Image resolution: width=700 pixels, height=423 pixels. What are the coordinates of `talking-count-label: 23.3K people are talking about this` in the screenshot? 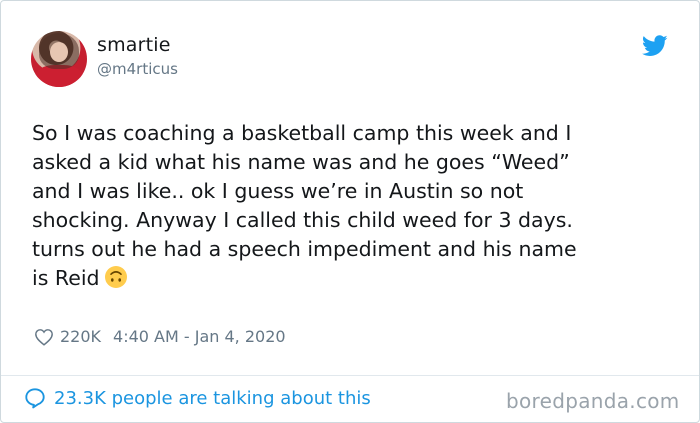 It's located at (212, 398).